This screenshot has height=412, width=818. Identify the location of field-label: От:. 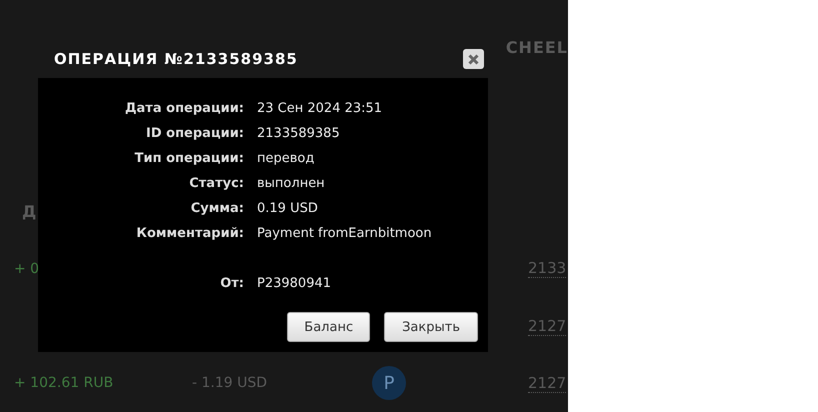
(231, 283).